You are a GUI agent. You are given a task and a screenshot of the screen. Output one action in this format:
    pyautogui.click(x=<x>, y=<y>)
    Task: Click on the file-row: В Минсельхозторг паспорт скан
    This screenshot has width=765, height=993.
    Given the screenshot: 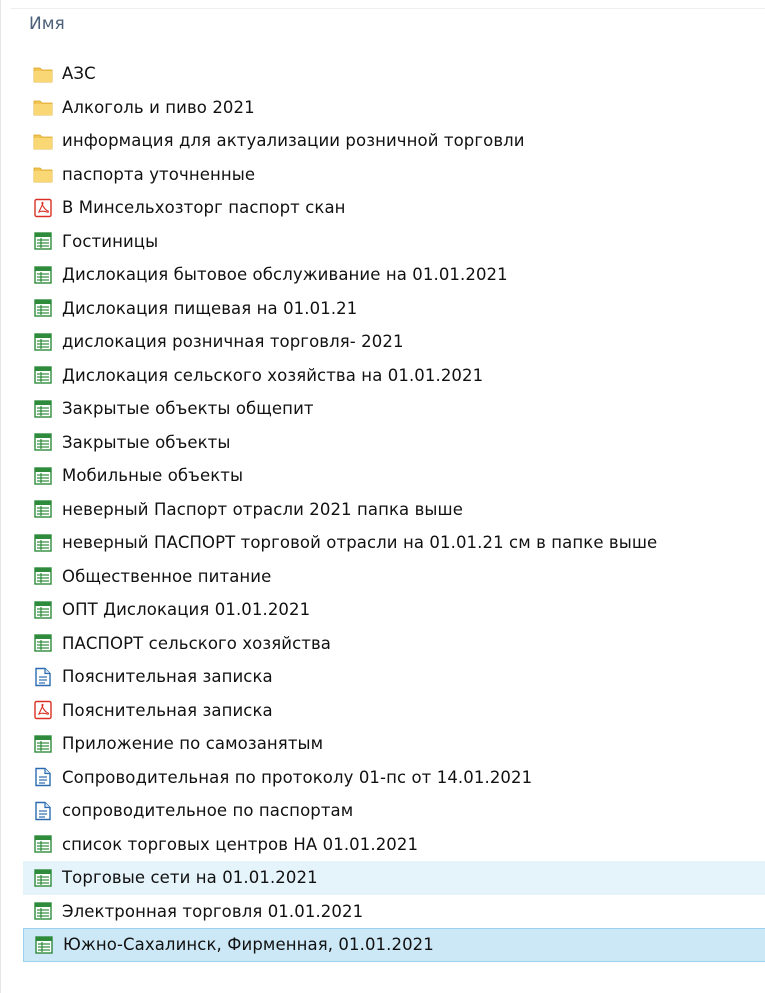 What is the action you would take?
    pyautogui.click(x=394, y=208)
    